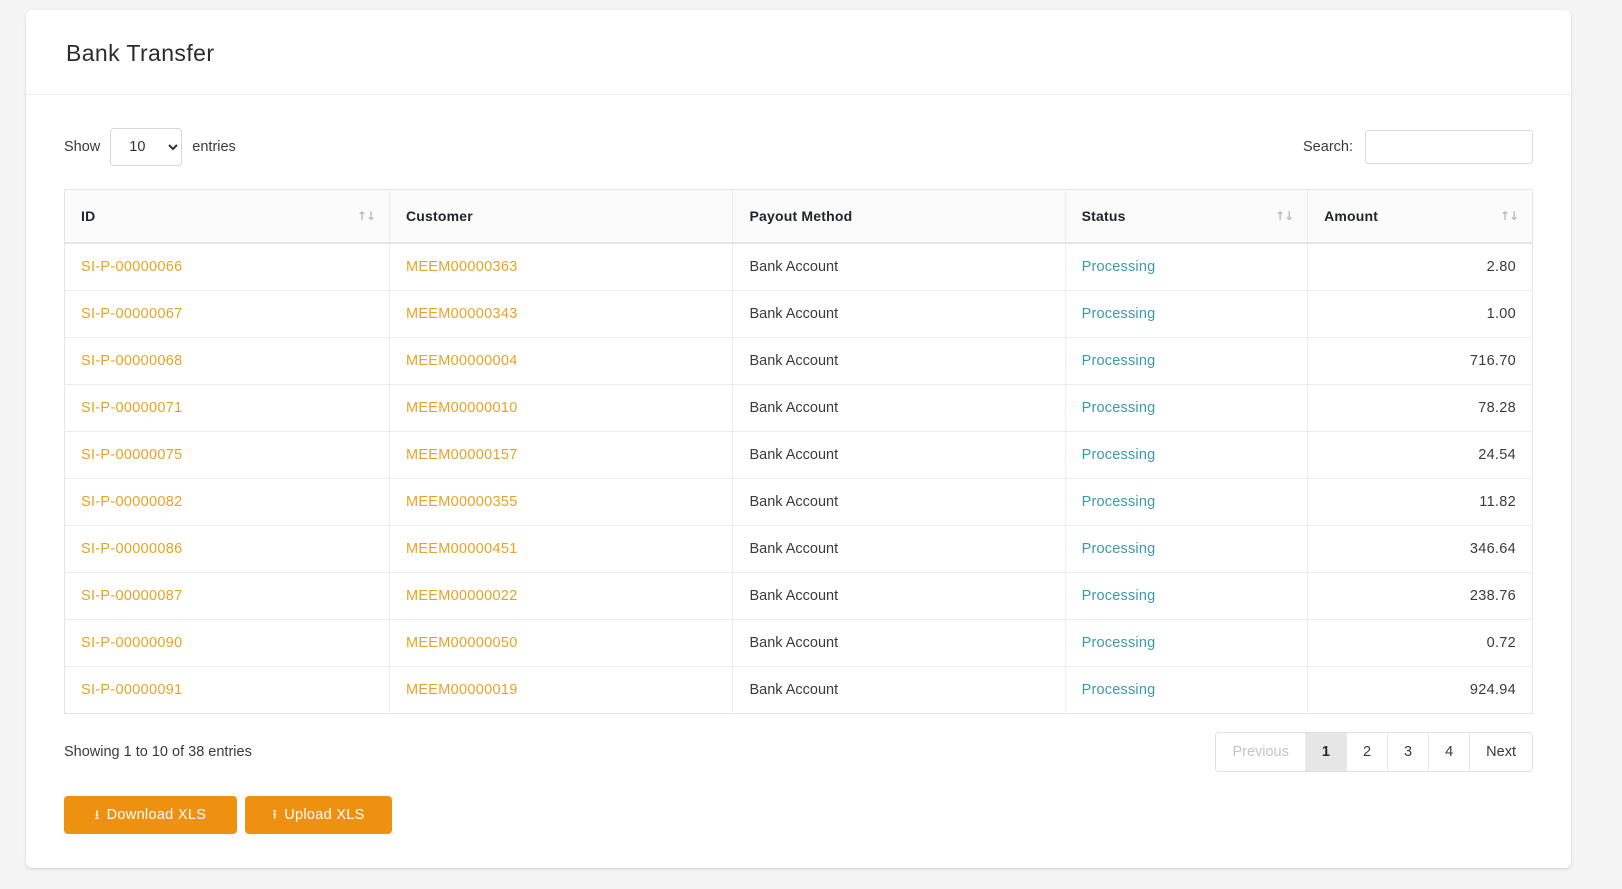  What do you see at coordinates (462, 455) in the screenshot?
I see `cell-customer-link: MEEM00000157` at bounding box center [462, 455].